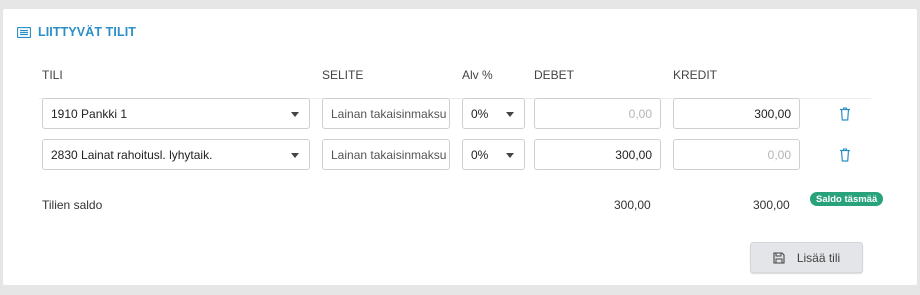  What do you see at coordinates (771, 205) in the screenshot?
I see `saldo-kredit: 300,00` at bounding box center [771, 205].